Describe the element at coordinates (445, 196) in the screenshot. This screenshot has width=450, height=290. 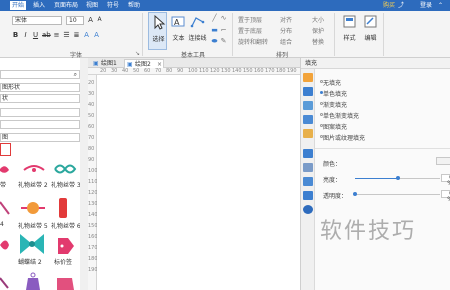
I see `transparency-value-input: 0 %` at that location.